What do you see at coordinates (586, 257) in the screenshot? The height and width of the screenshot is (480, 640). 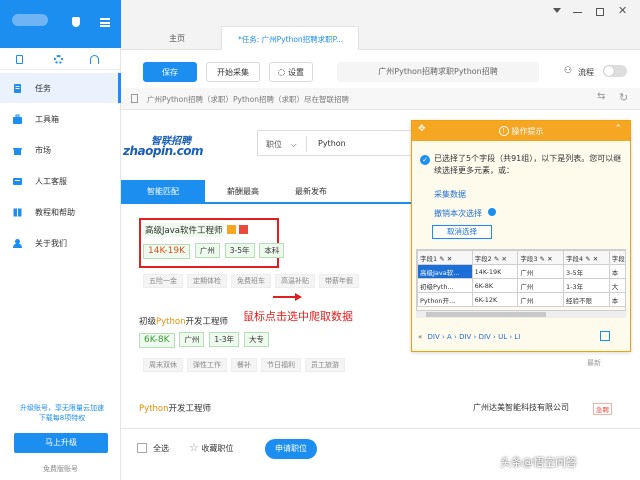 I see `column-header: 字段4 ✎ ✕` at bounding box center [586, 257].